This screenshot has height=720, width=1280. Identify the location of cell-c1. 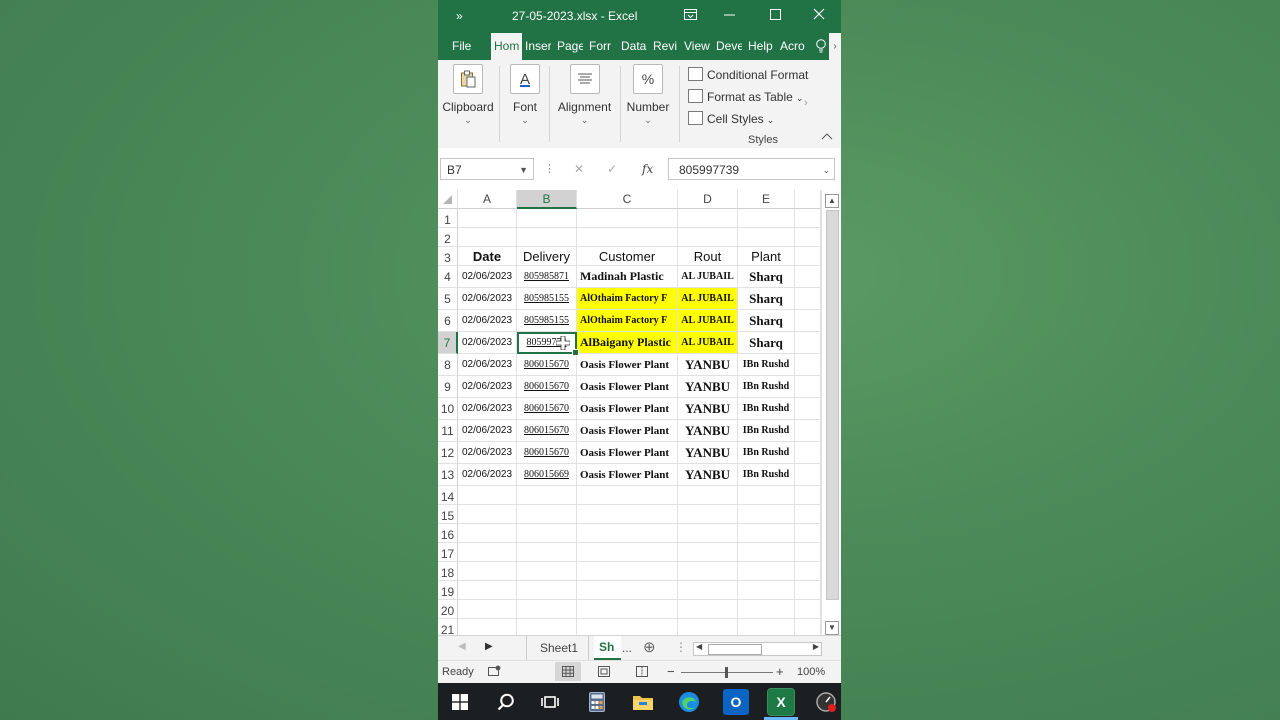
(627, 218).